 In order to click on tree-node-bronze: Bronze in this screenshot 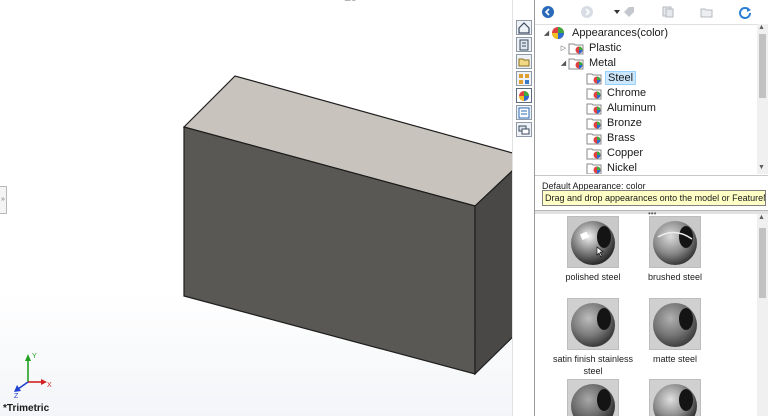, I will do `click(615, 122)`.